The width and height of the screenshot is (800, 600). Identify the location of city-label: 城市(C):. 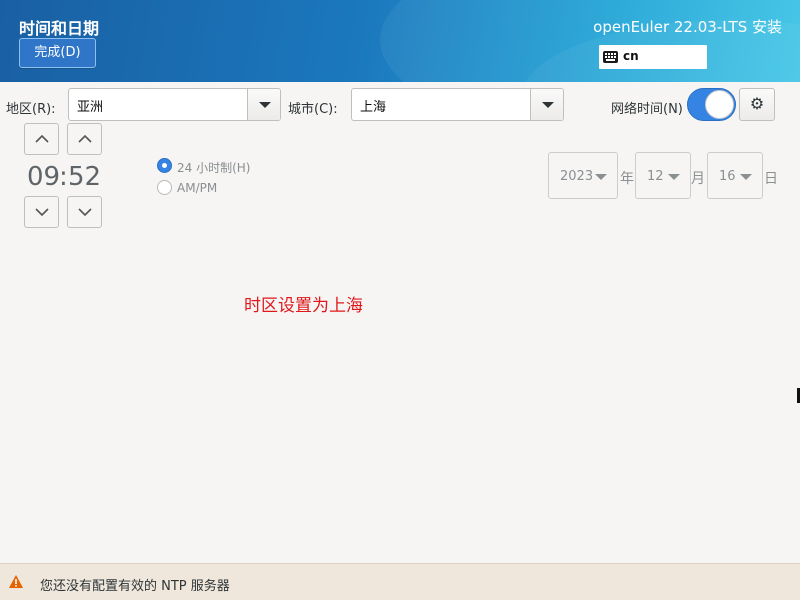
(313, 109).